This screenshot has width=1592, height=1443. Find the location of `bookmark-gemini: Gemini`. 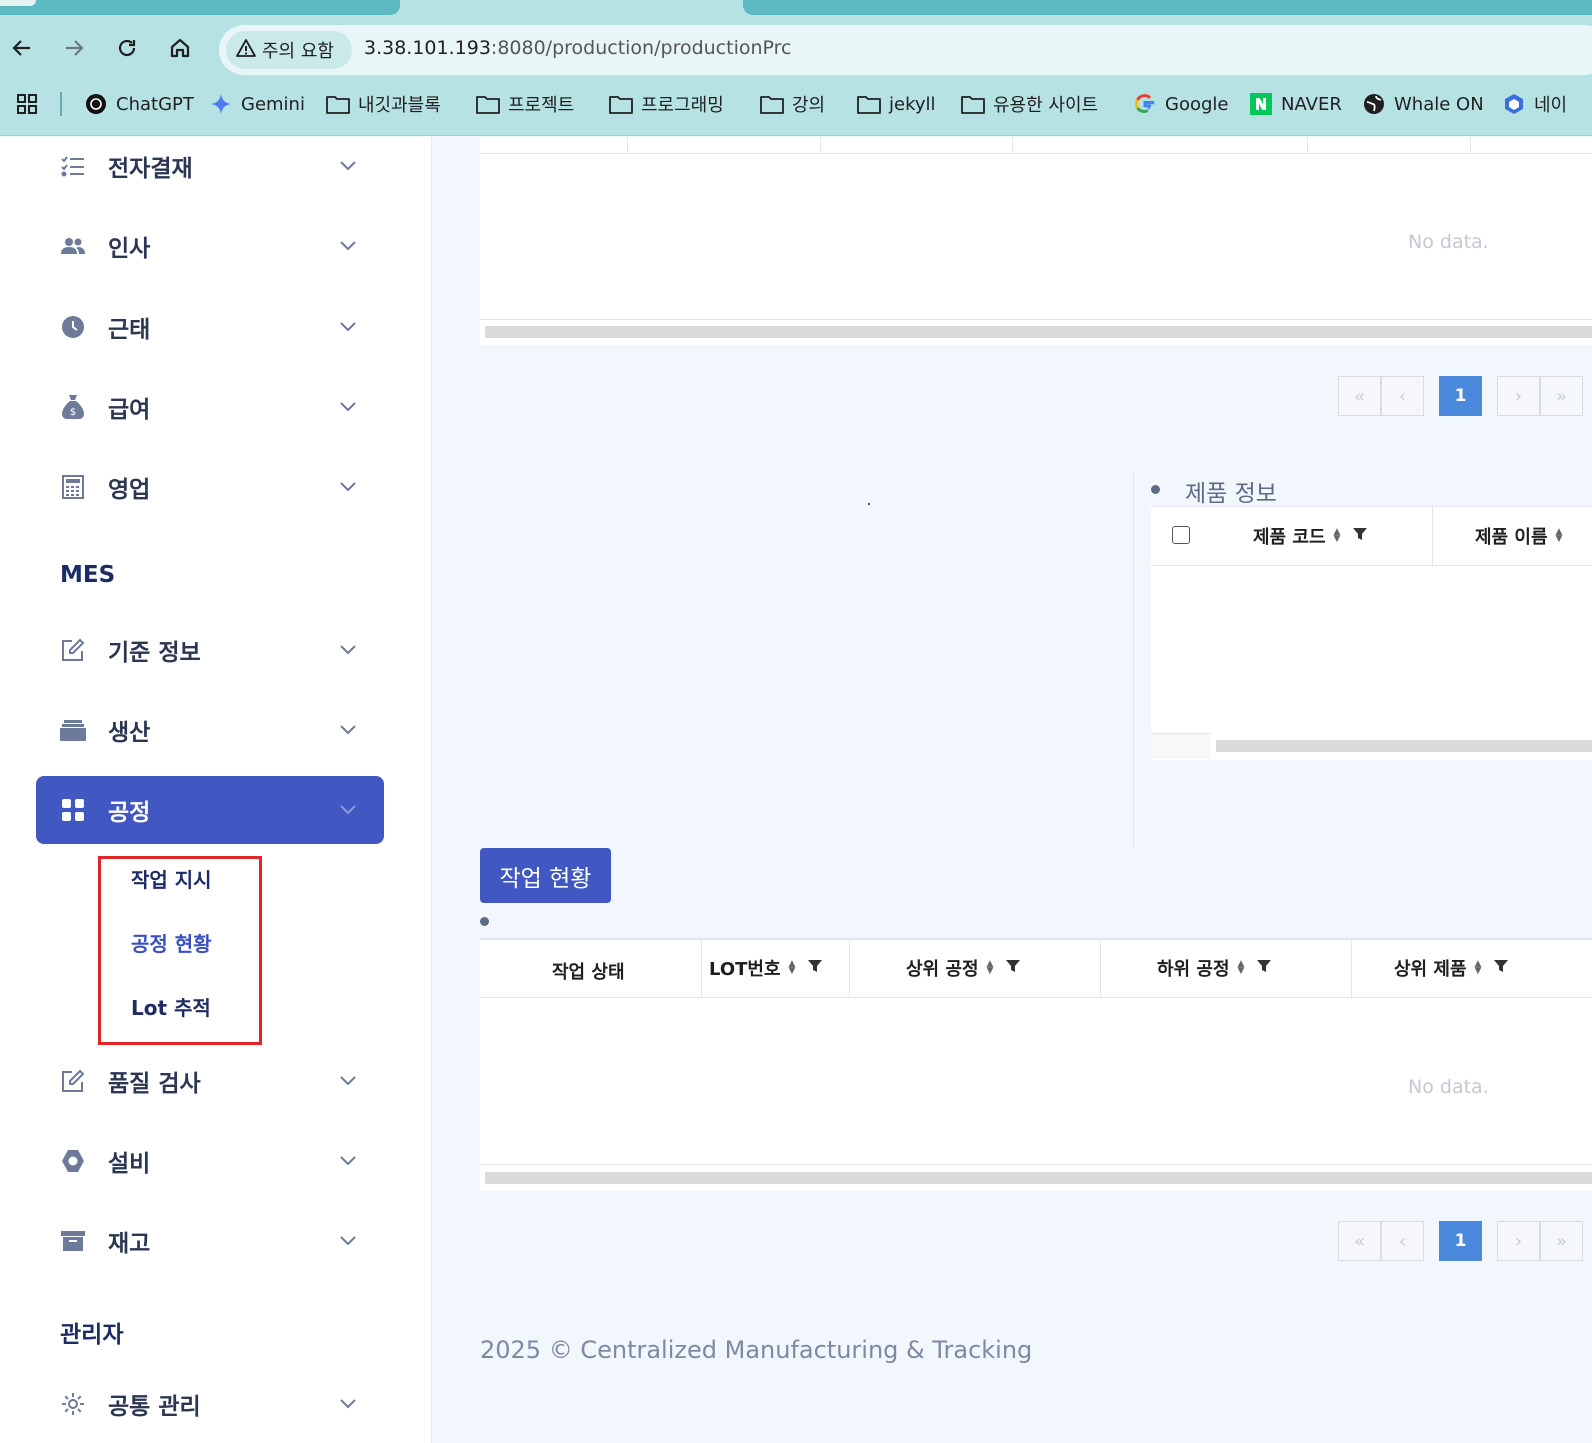

bookmark-gemini: Gemini is located at coordinates (257, 104).